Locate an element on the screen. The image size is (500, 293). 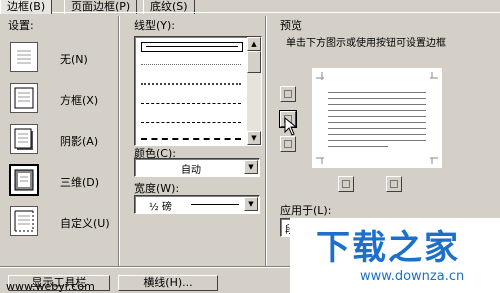
watermark-site: www.downza.cn is located at coordinates (412, 276).